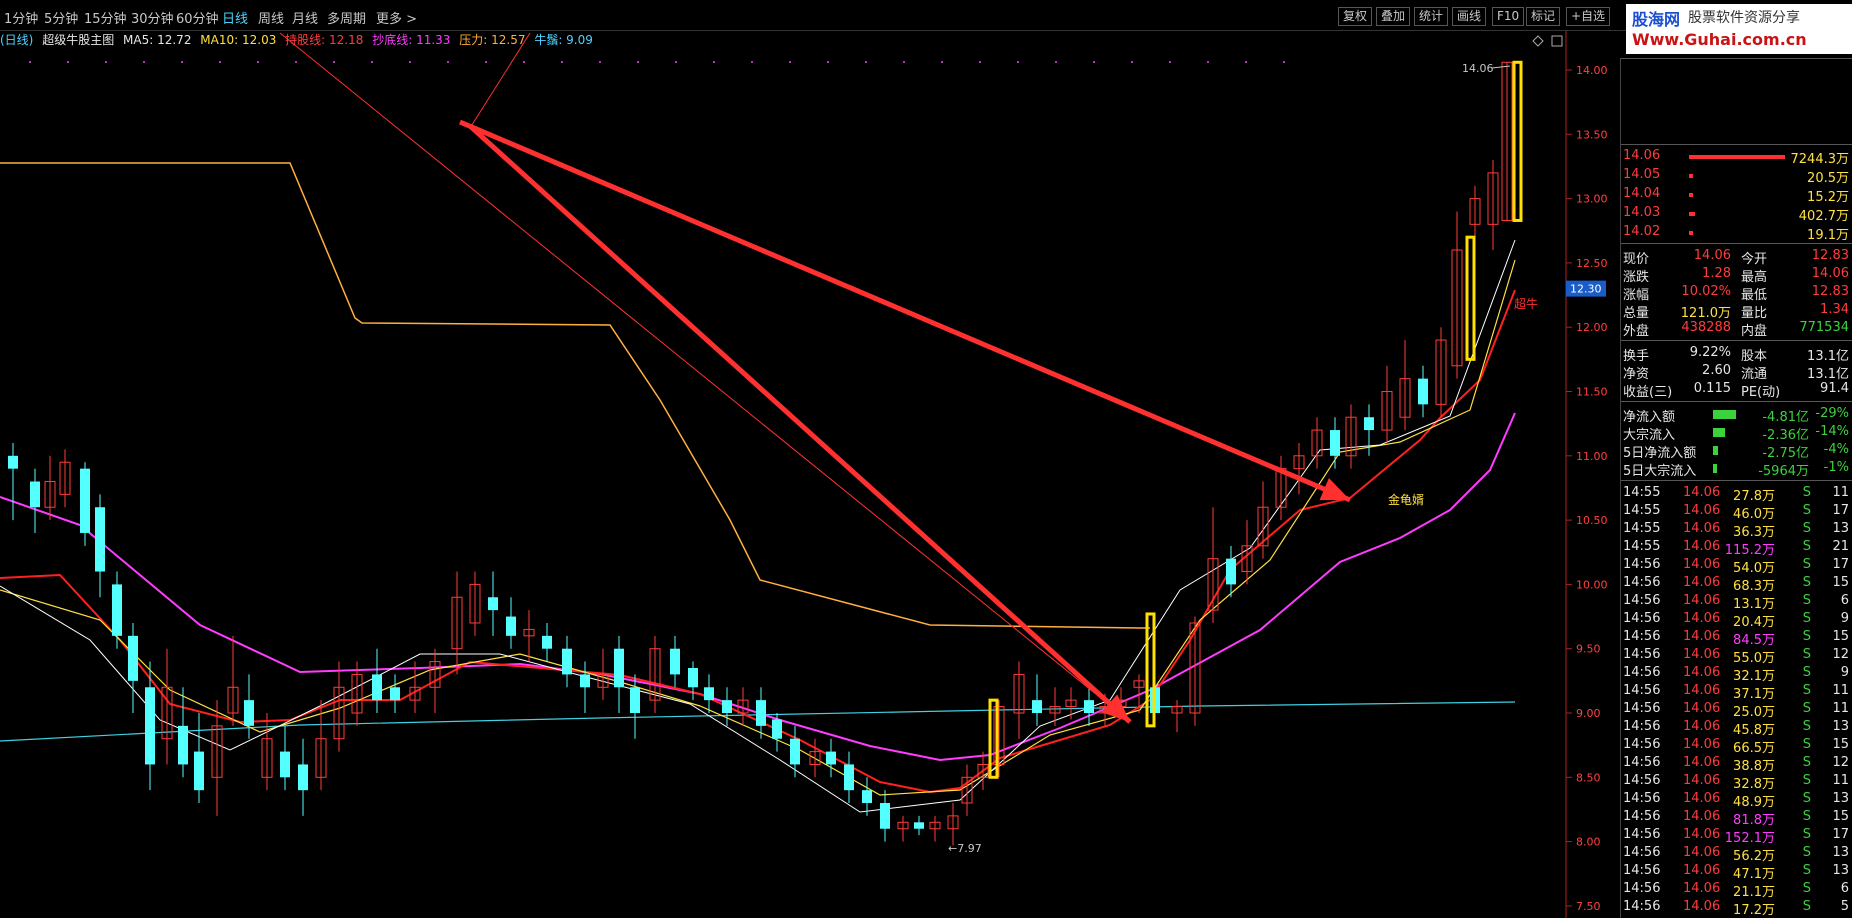 The width and height of the screenshot is (1852, 918). Describe the element at coordinates (1830, 255) in the screenshot. I see `quote-value: 12.83` at that location.